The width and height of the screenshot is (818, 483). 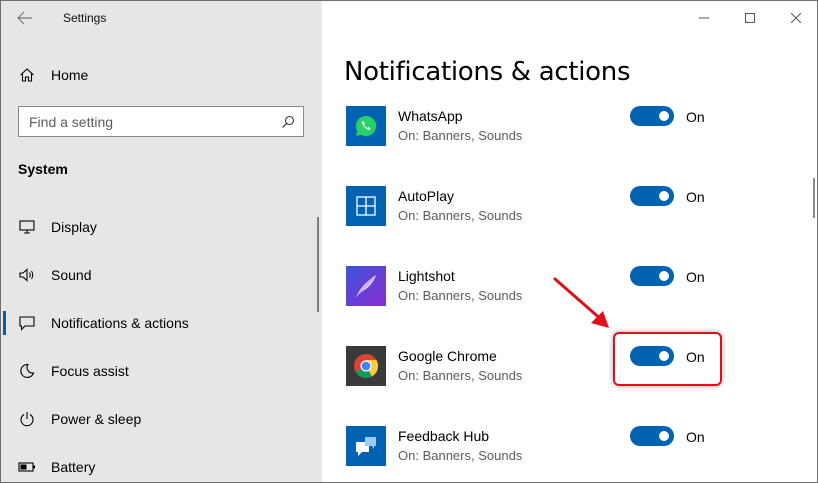 What do you see at coordinates (581, 302) in the screenshot?
I see `annotation-arrow-icon` at bounding box center [581, 302].